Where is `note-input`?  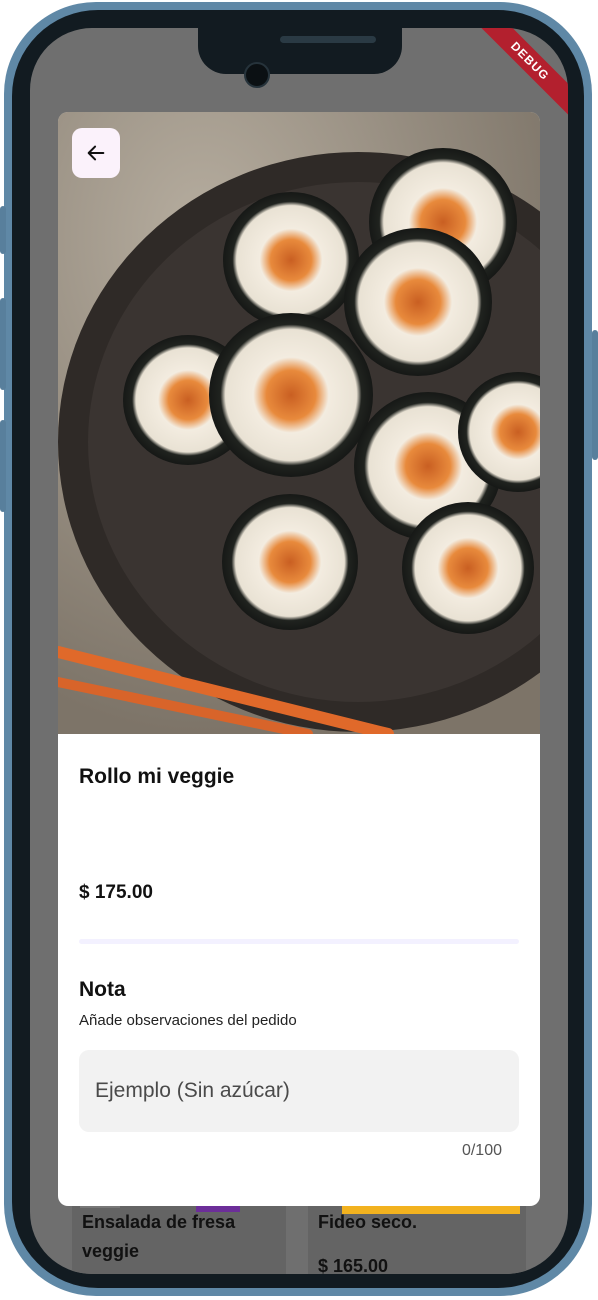 note-input is located at coordinates (299, 1091).